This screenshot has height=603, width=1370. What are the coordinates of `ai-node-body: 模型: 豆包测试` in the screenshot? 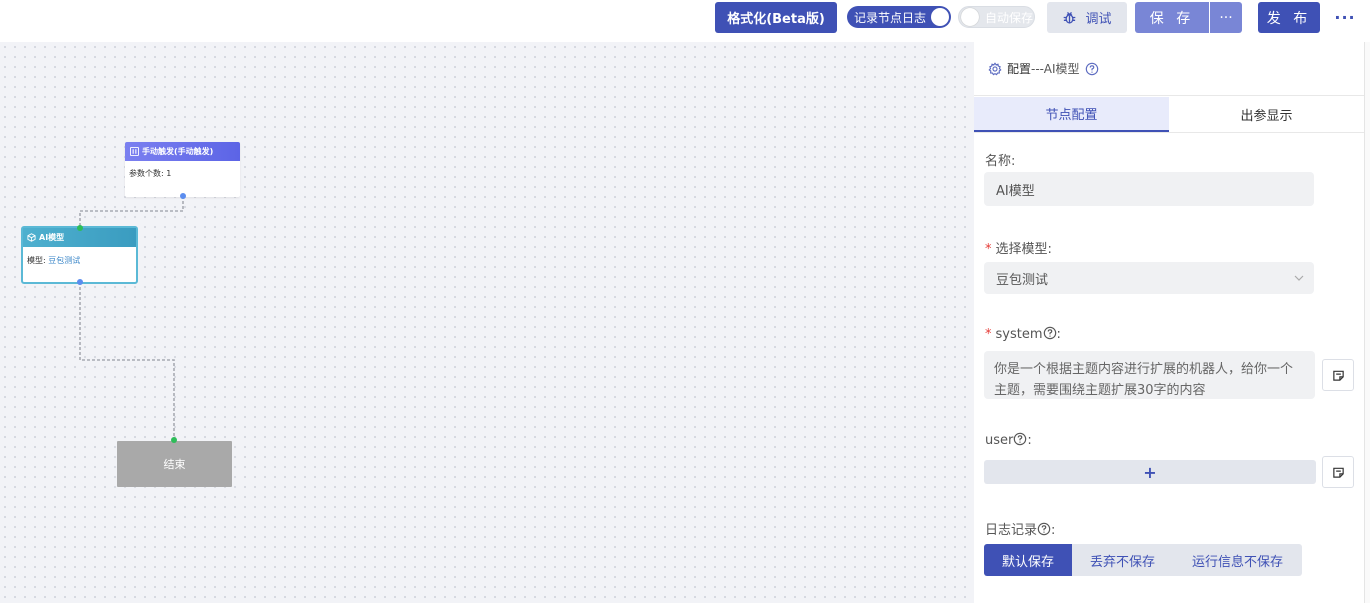 It's located at (79, 260).